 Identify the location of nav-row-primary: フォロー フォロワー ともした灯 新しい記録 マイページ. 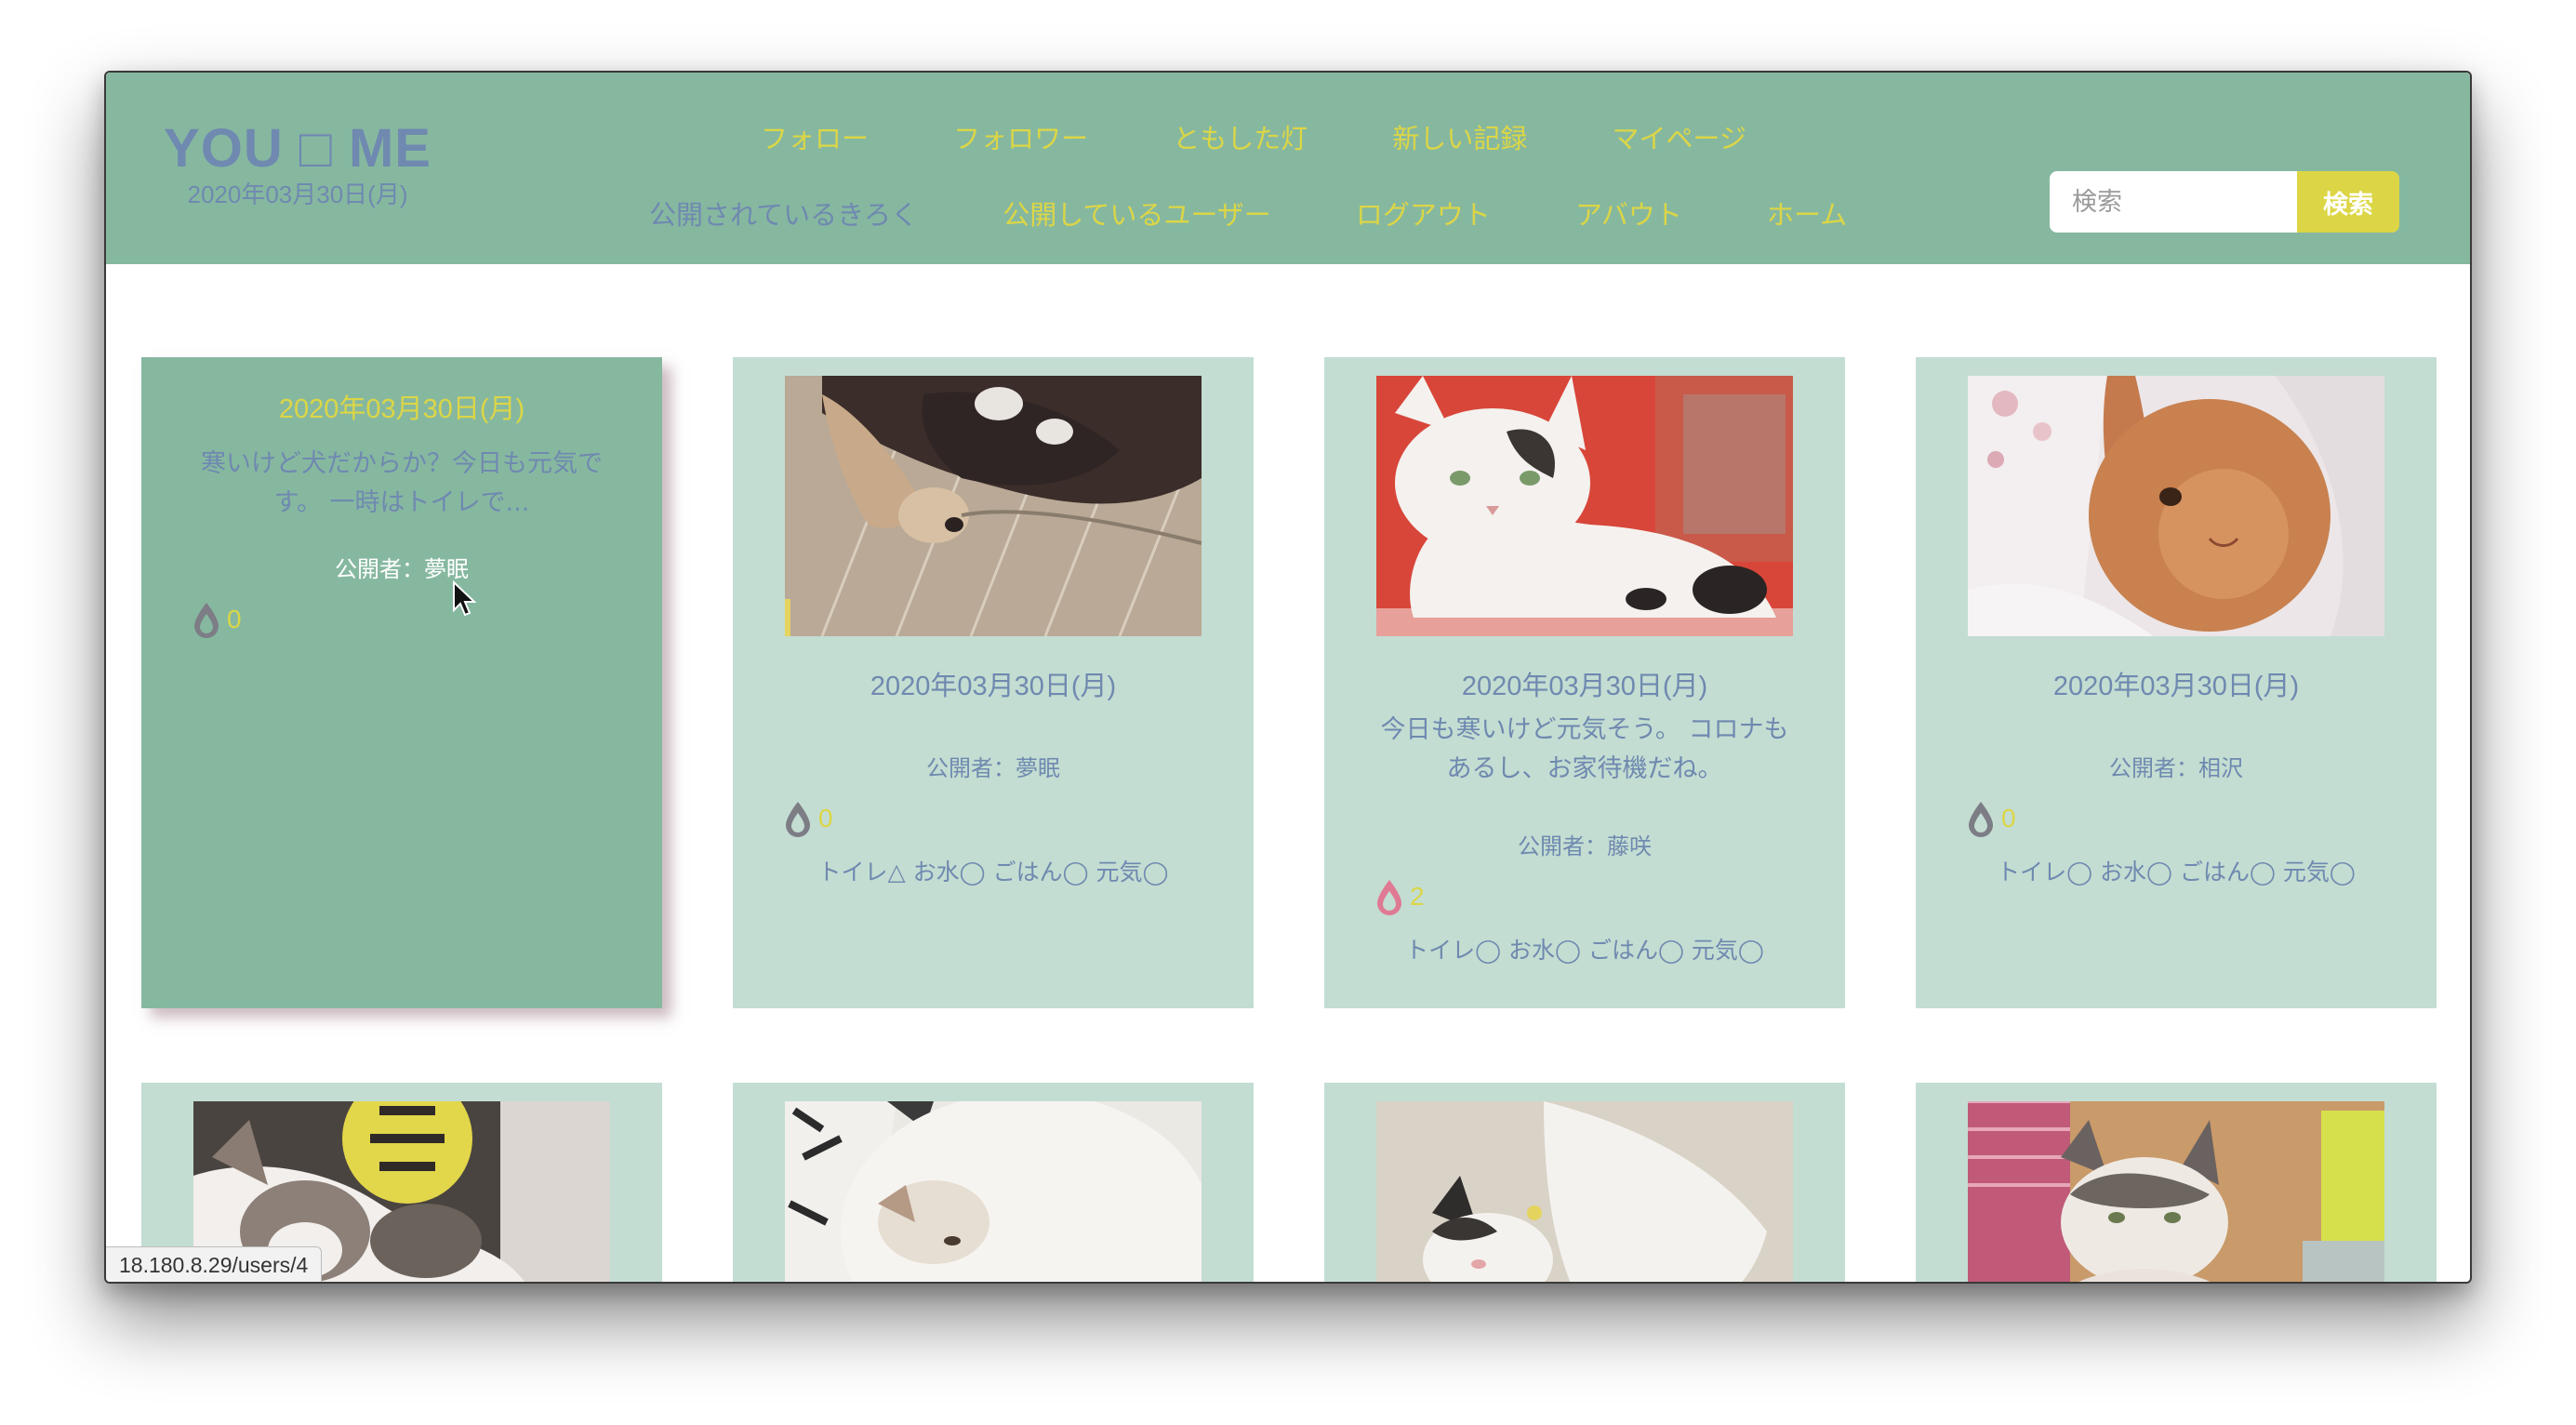
(1253, 136).